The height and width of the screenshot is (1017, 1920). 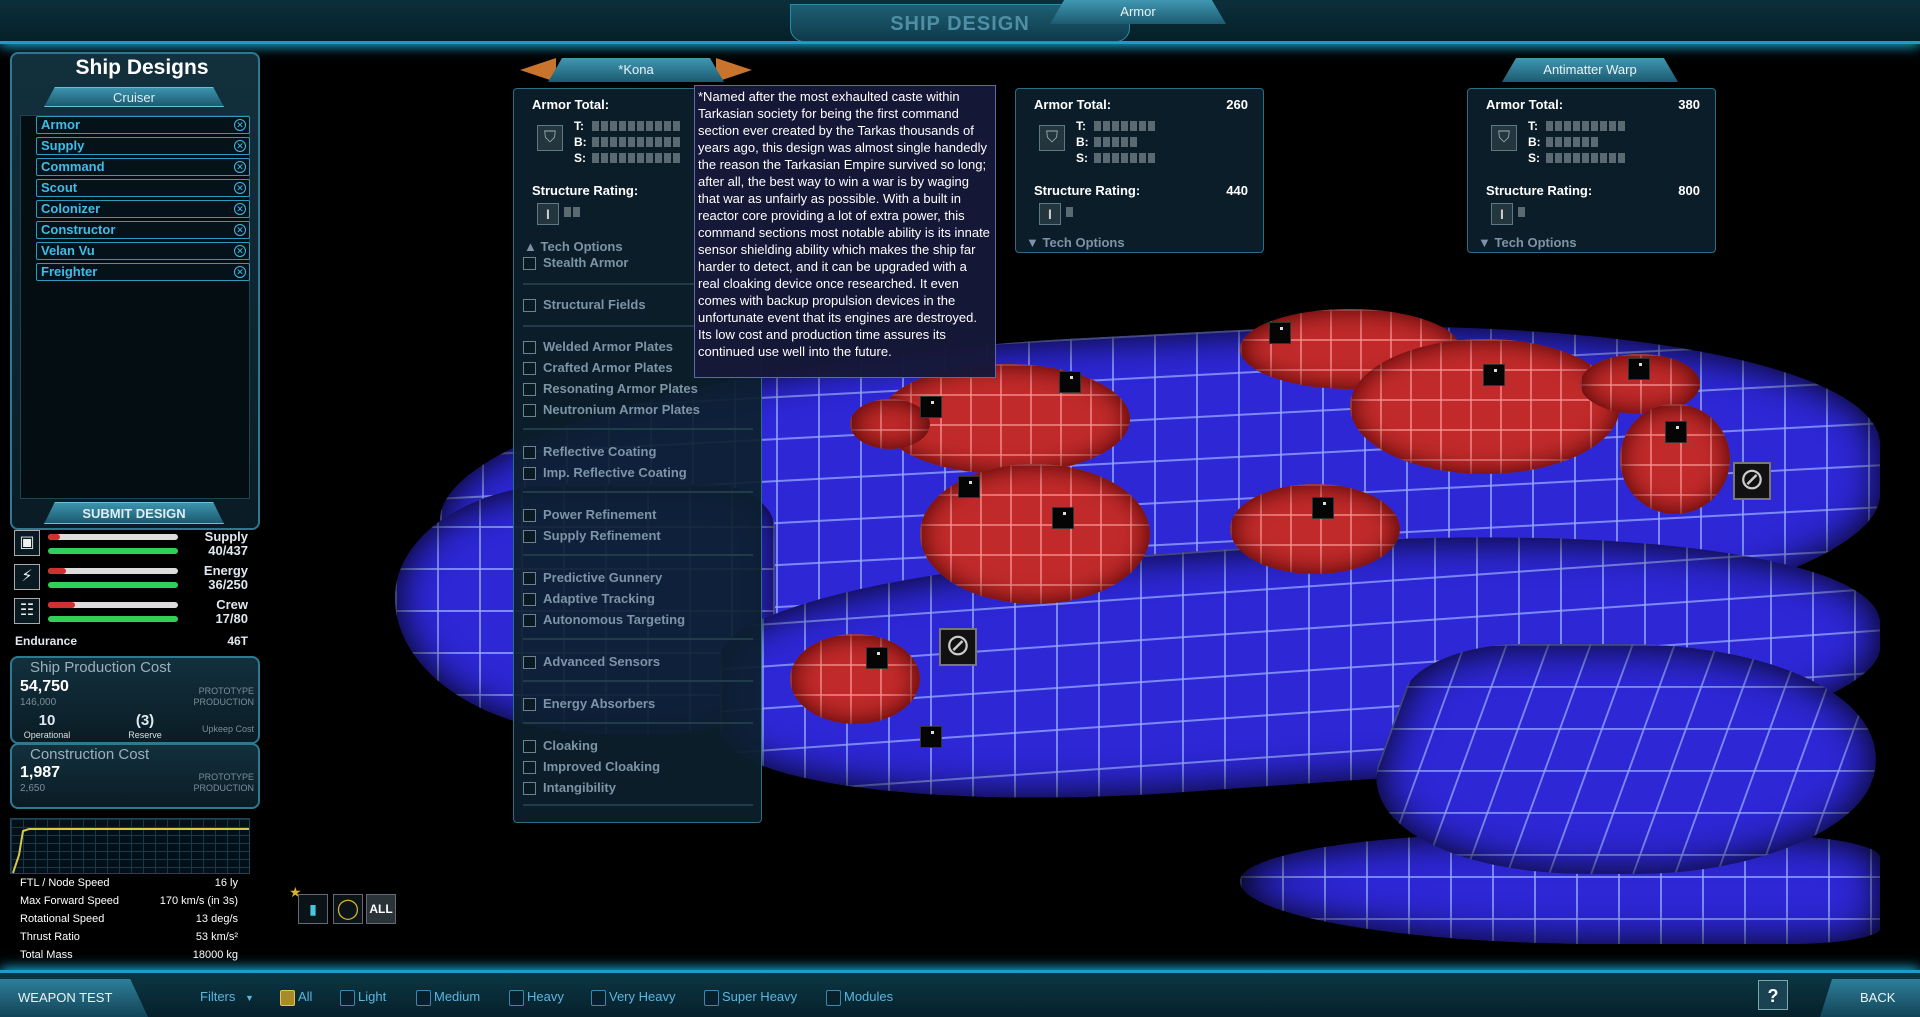 I want to click on supply-max-bar, so click(x=113, y=551).